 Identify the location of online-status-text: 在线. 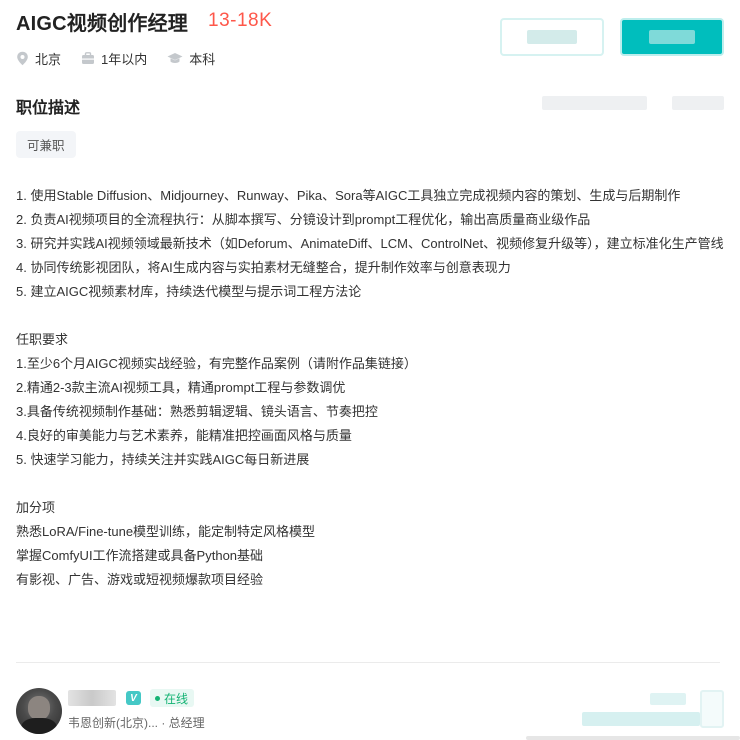
(176, 698).